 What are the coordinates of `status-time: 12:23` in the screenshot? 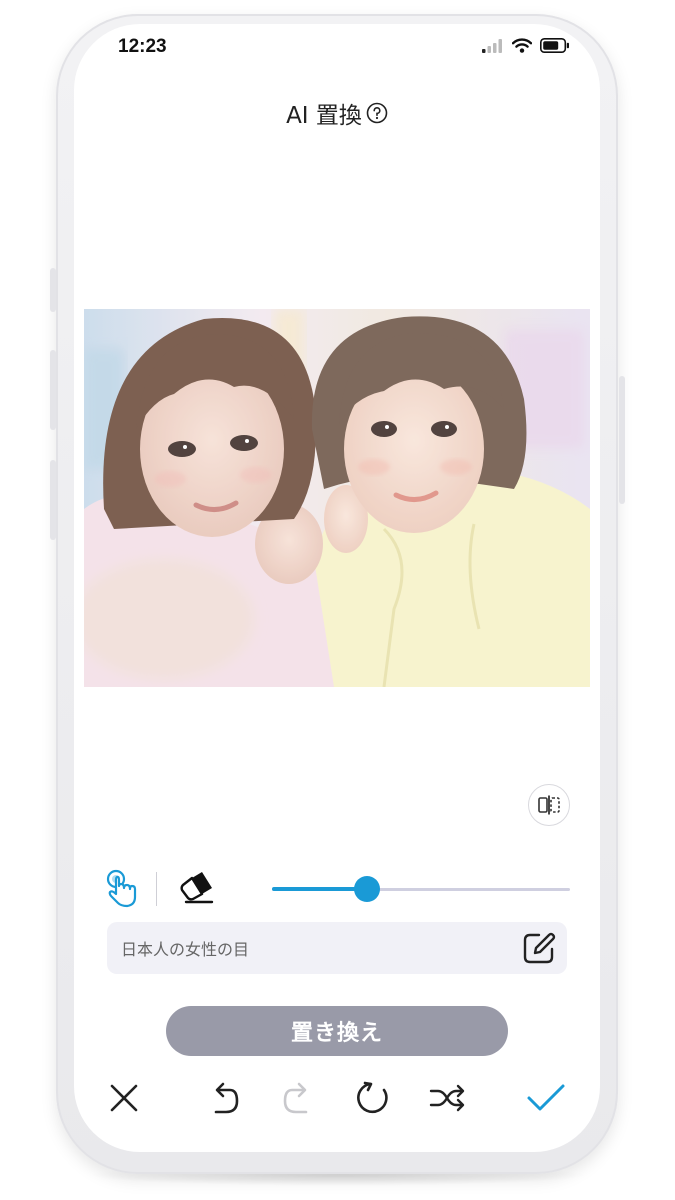 It's located at (142, 46).